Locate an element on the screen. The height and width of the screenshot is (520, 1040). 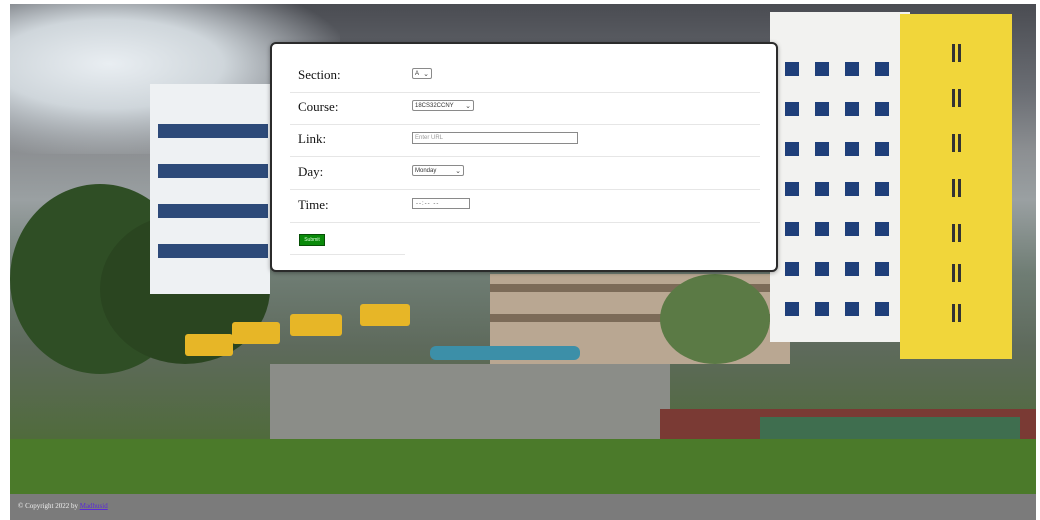
building-yellow is located at coordinates (956, 186).